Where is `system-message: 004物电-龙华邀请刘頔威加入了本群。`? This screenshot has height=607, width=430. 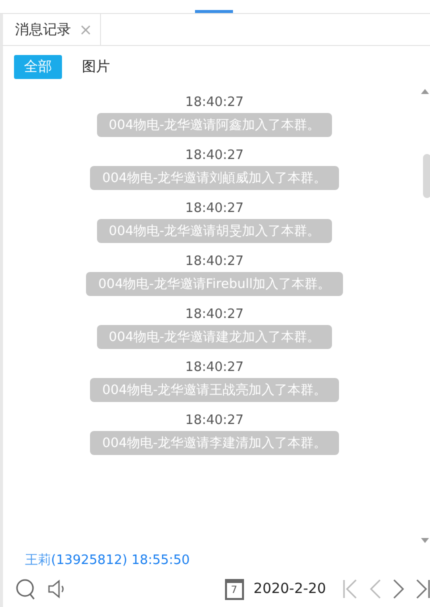 system-message: 004物电-龙华邀请刘頔威加入了本群。 is located at coordinates (214, 178).